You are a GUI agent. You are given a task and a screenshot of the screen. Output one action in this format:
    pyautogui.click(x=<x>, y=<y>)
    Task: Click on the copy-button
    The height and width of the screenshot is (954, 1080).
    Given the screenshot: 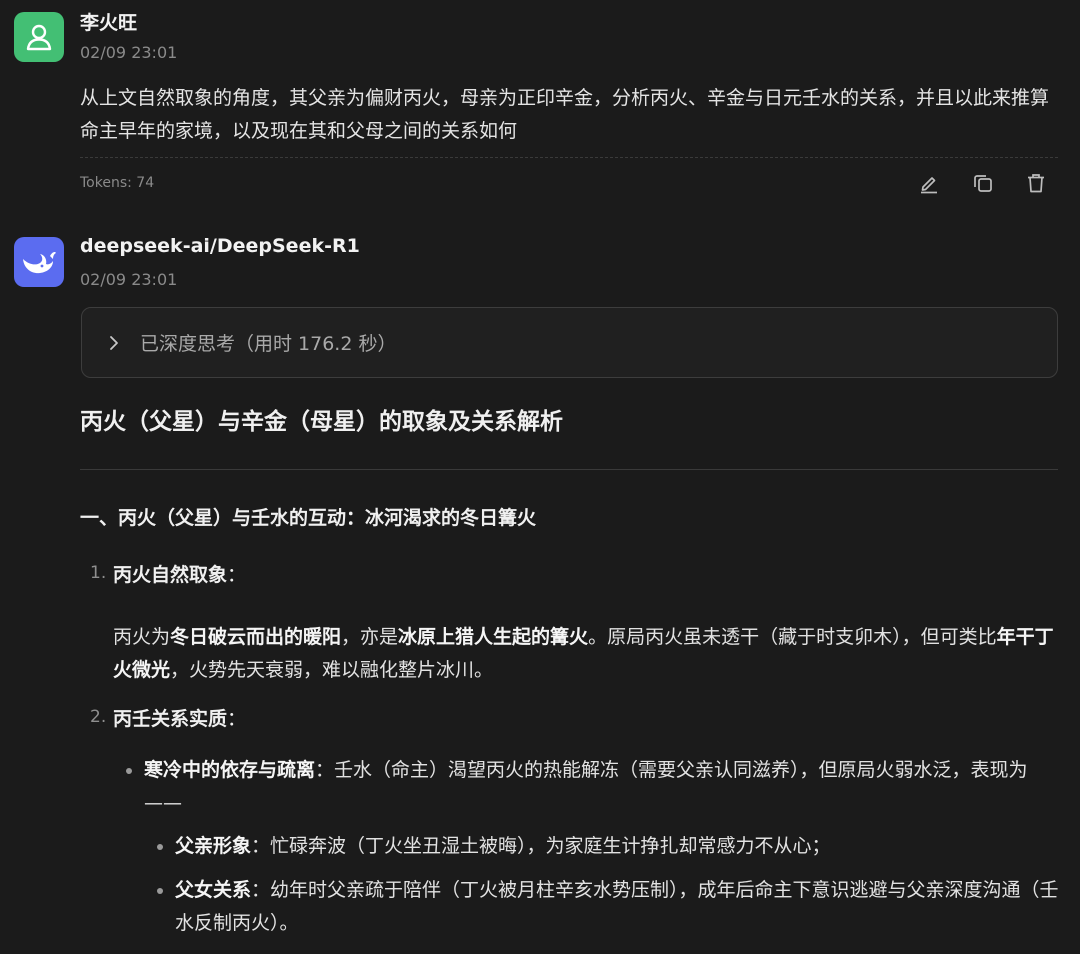 What is the action you would take?
    pyautogui.click(x=983, y=183)
    